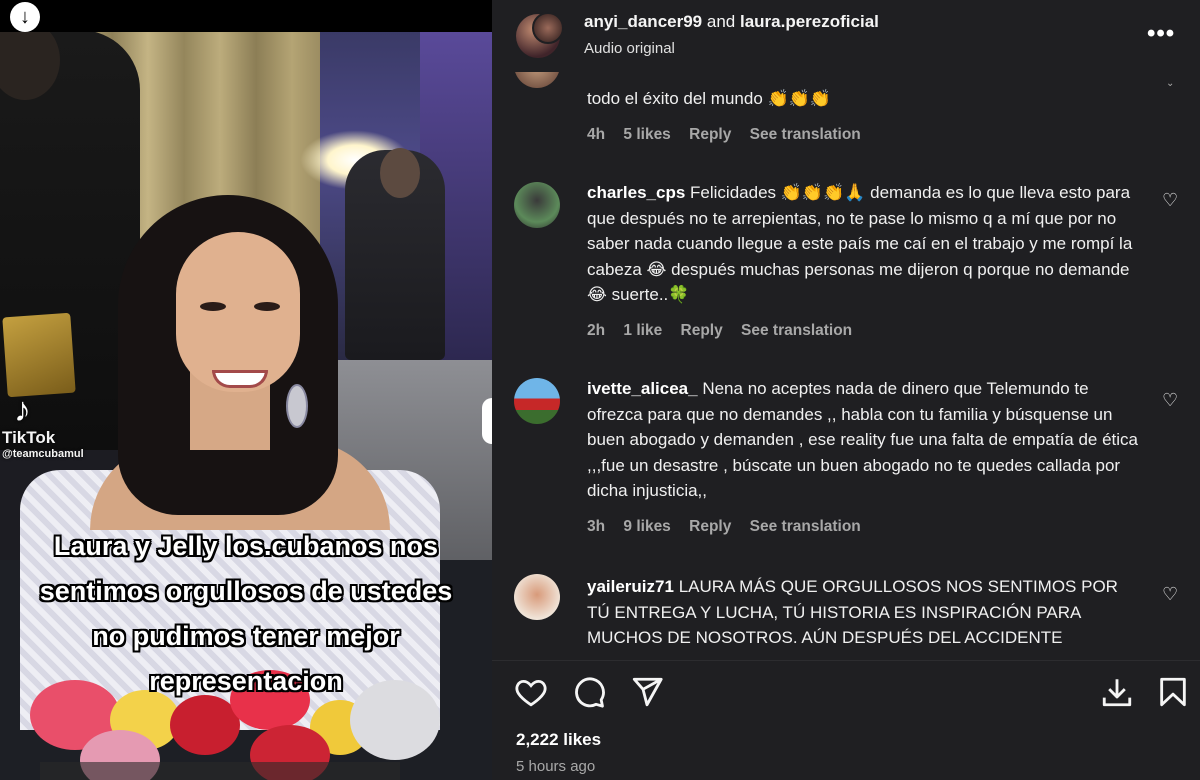  Describe the element at coordinates (709, 98) in the screenshot. I see `comment-text: todo el éxito del mundo 👏👏👏` at that location.